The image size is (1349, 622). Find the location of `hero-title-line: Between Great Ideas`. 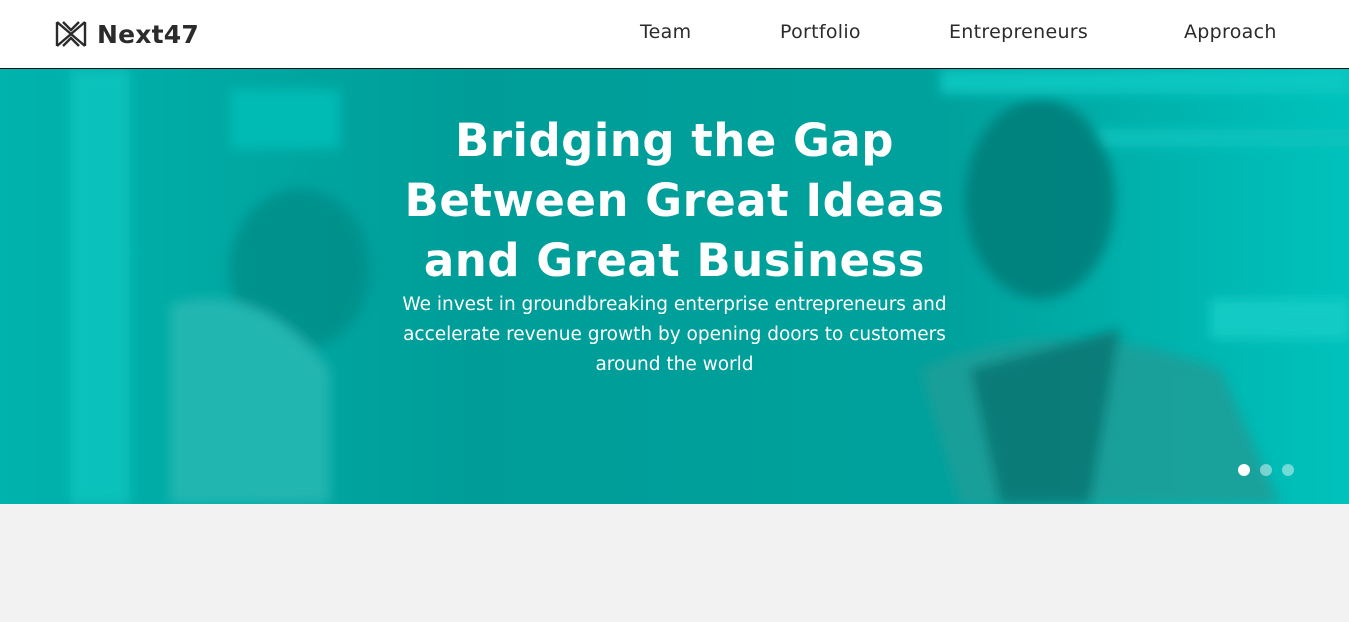

hero-title-line: Between Great Ideas is located at coordinates (674, 200).